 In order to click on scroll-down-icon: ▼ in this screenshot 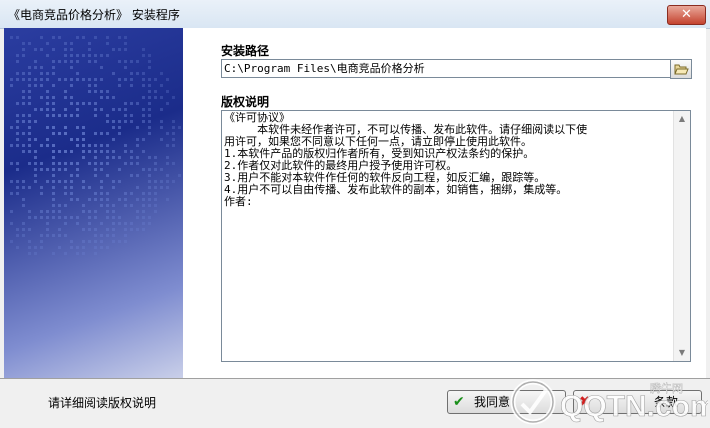, I will do `click(682, 353)`.